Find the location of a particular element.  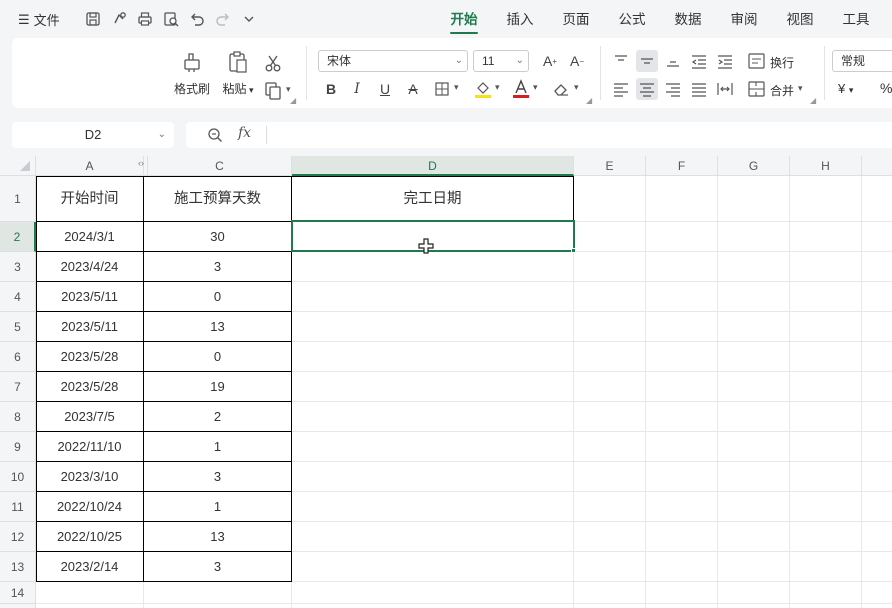

distributed-align-icon is located at coordinates (725, 89).